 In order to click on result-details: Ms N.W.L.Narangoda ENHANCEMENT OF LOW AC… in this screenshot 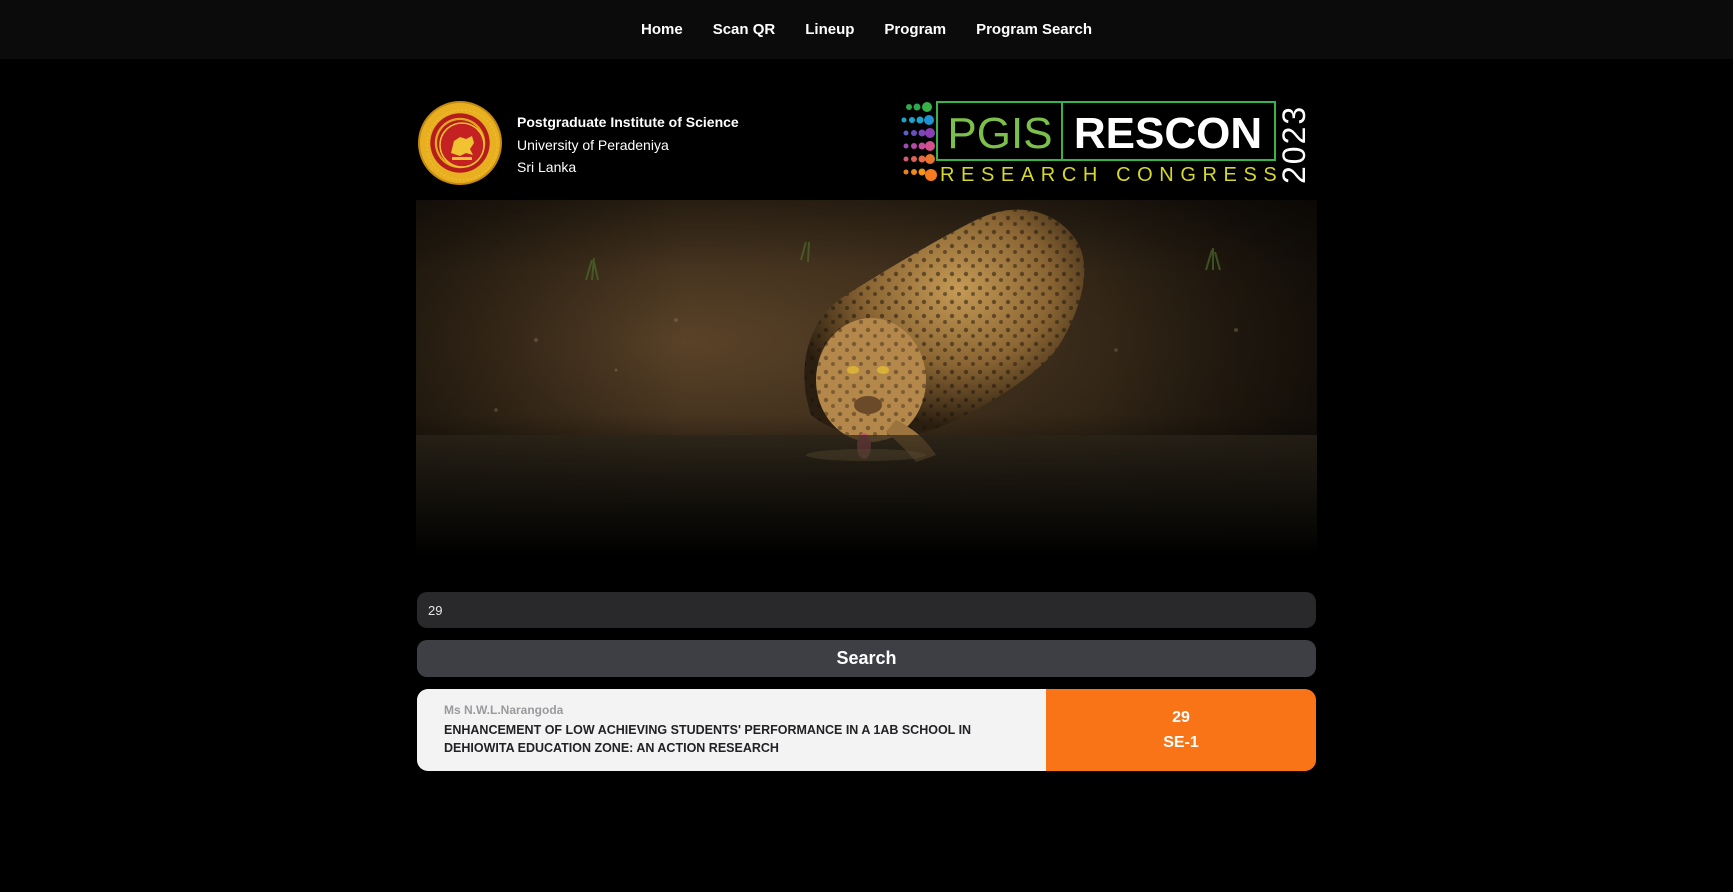, I will do `click(731, 730)`.